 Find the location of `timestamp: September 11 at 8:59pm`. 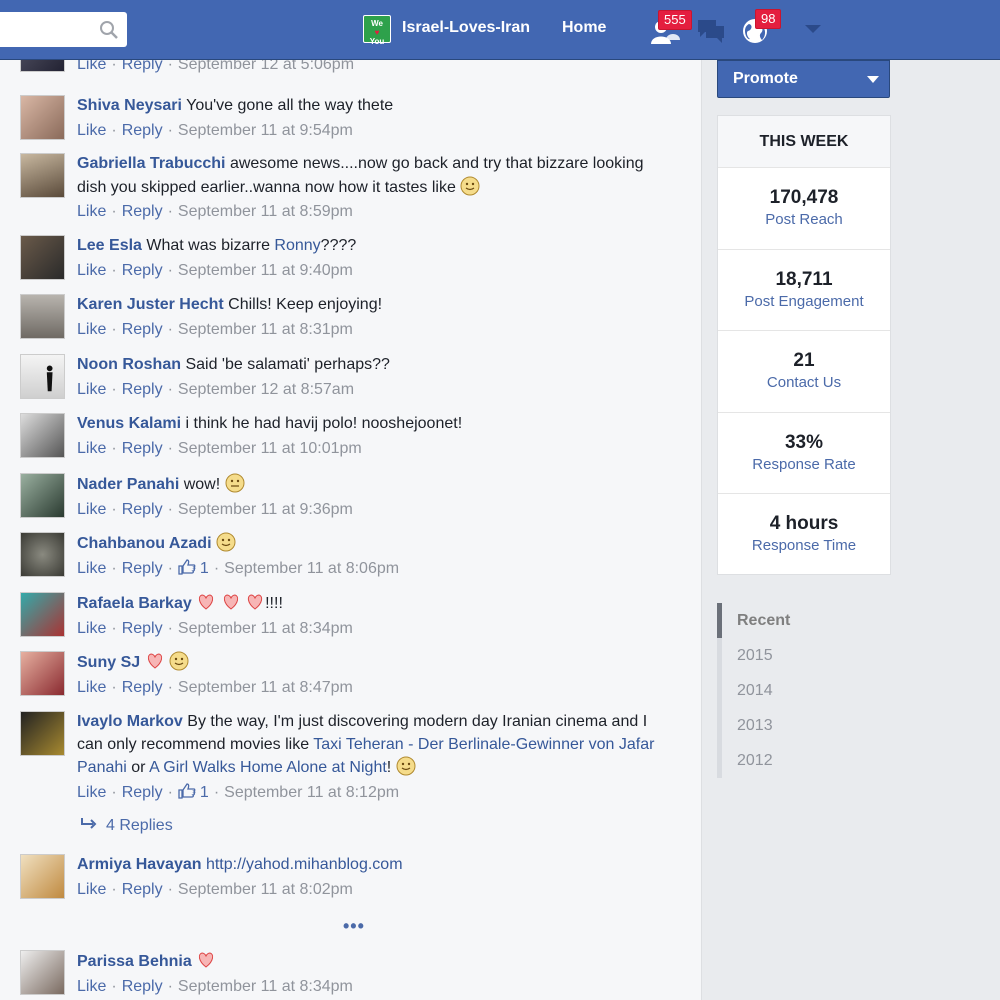

timestamp: September 11 at 8:59pm is located at coordinates (265, 211).